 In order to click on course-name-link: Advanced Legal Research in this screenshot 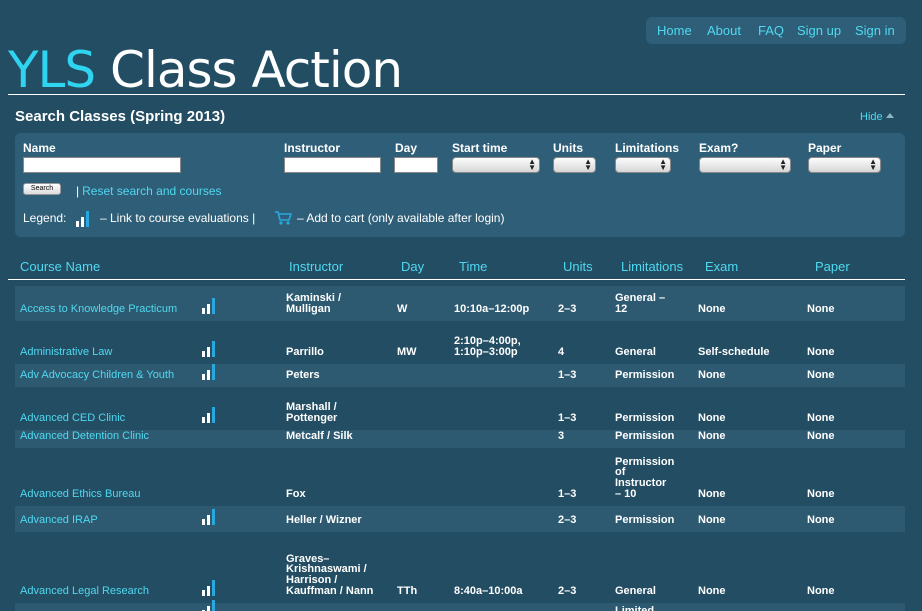, I will do `click(84, 591)`.